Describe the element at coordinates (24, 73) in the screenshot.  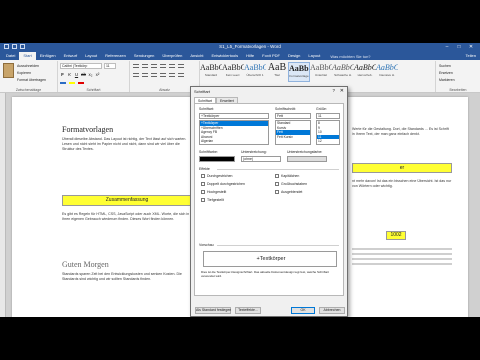
I see `copy-button: Kopieren` at that location.